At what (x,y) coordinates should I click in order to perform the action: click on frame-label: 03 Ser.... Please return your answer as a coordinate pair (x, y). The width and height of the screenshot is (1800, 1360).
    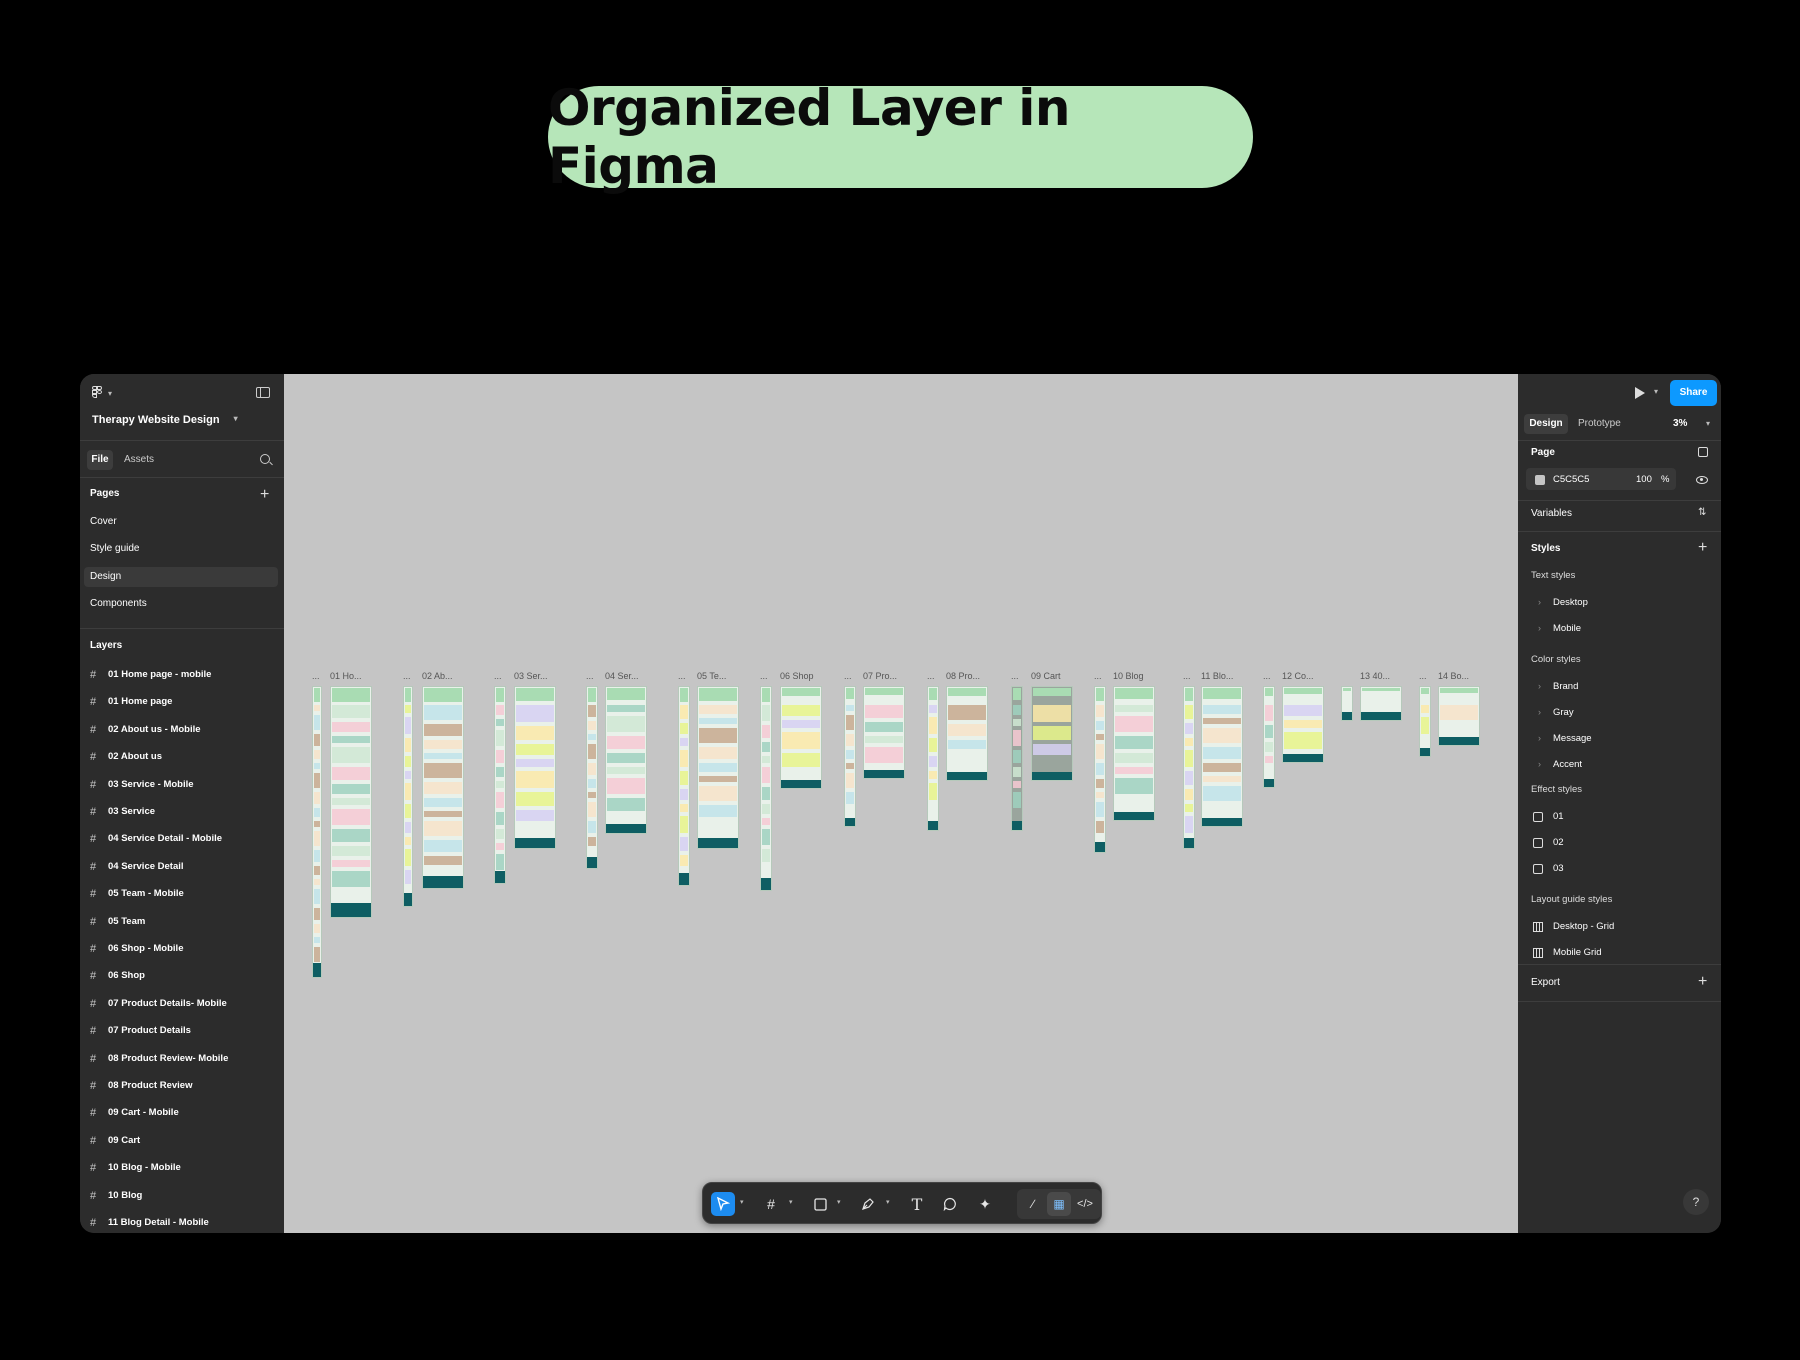
    Looking at the image, I should click on (531, 676).